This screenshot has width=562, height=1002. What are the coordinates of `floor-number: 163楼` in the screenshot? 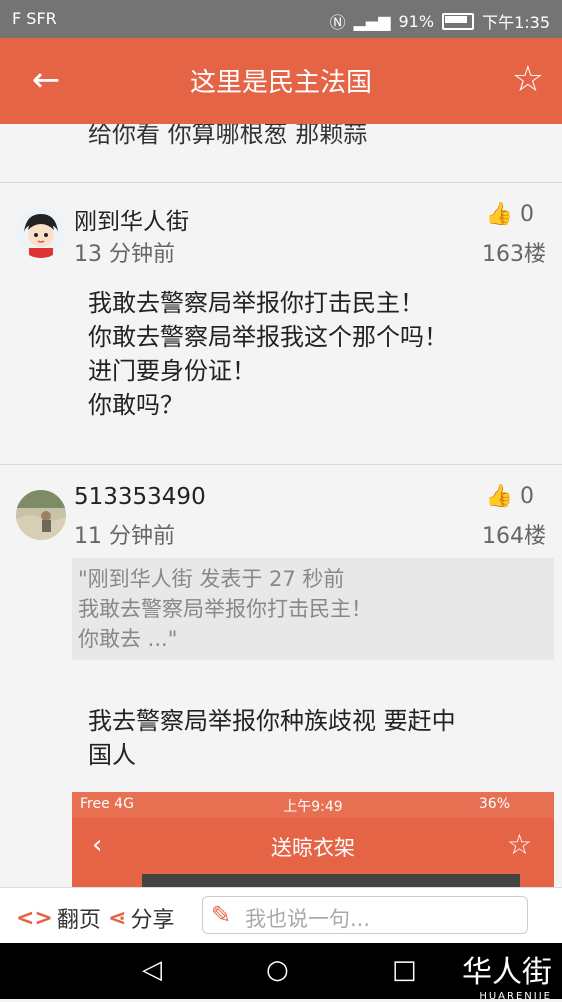 It's located at (514, 254).